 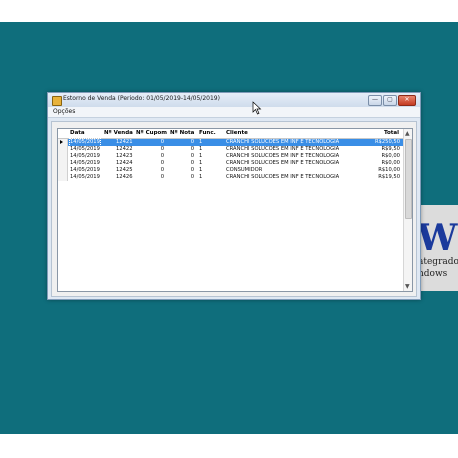 I want to click on cell-total: R$10,00, so click(x=389, y=170).